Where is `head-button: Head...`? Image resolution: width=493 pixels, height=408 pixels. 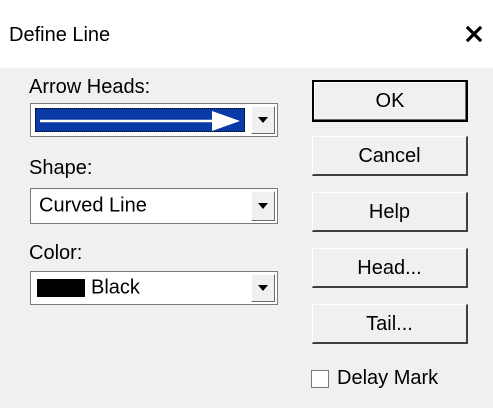 head-button: Head... is located at coordinates (390, 268).